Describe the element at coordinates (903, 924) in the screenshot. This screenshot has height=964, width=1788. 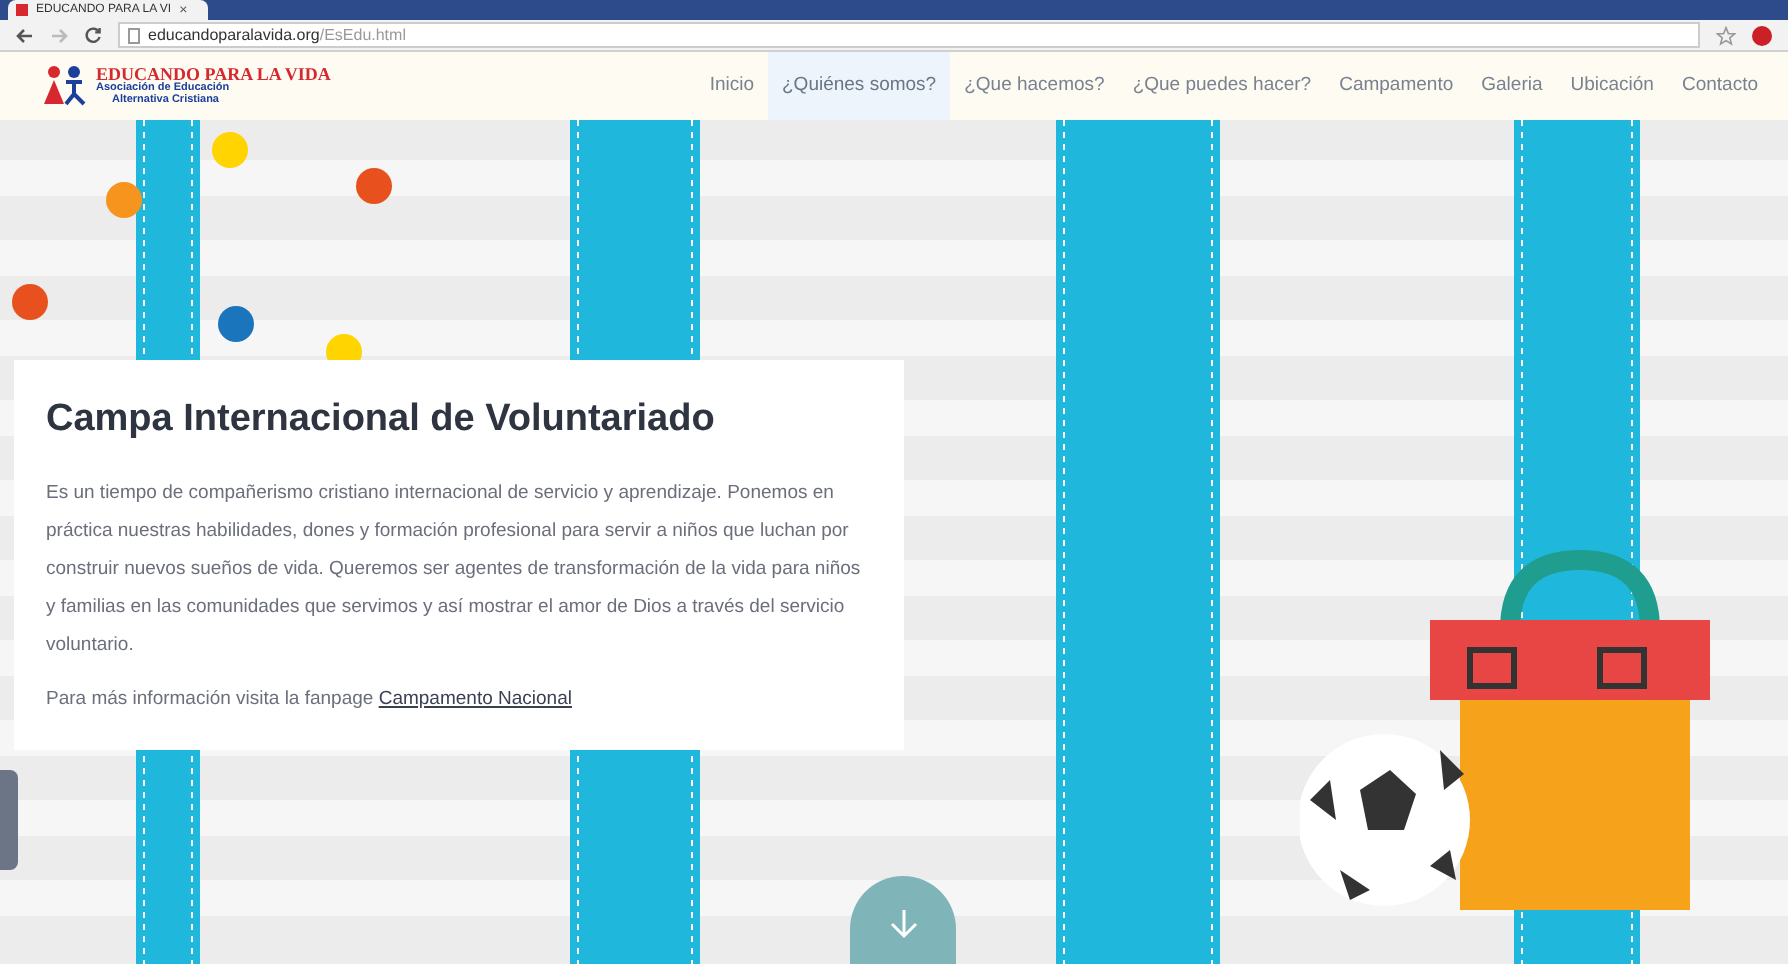
I see `down-arrow-icon` at that location.